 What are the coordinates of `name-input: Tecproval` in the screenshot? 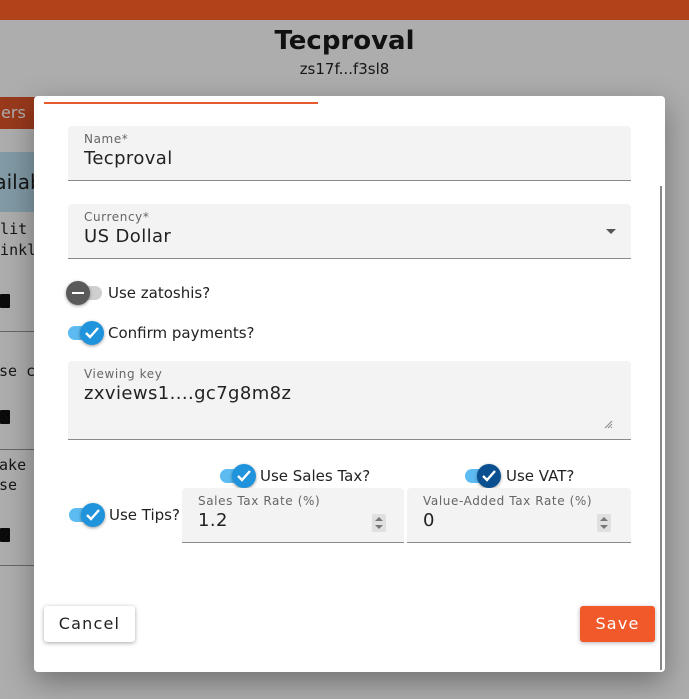 It's located at (128, 158).